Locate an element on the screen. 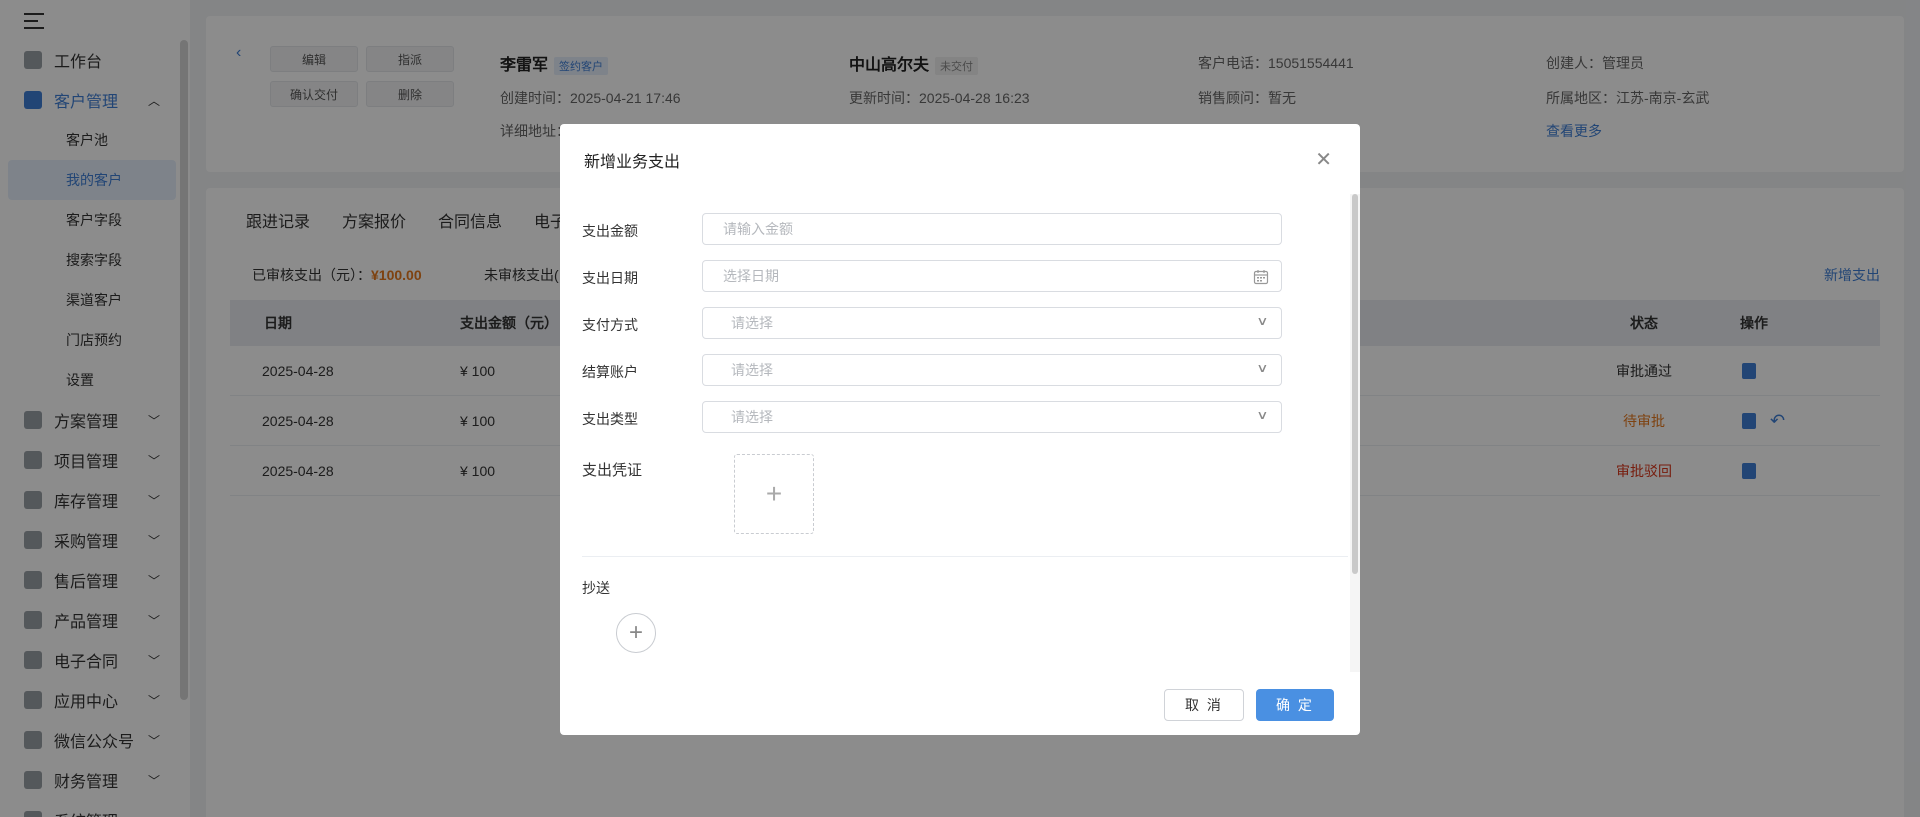 The height and width of the screenshot is (817, 1920). cc-label: 抄送 is located at coordinates (596, 588).